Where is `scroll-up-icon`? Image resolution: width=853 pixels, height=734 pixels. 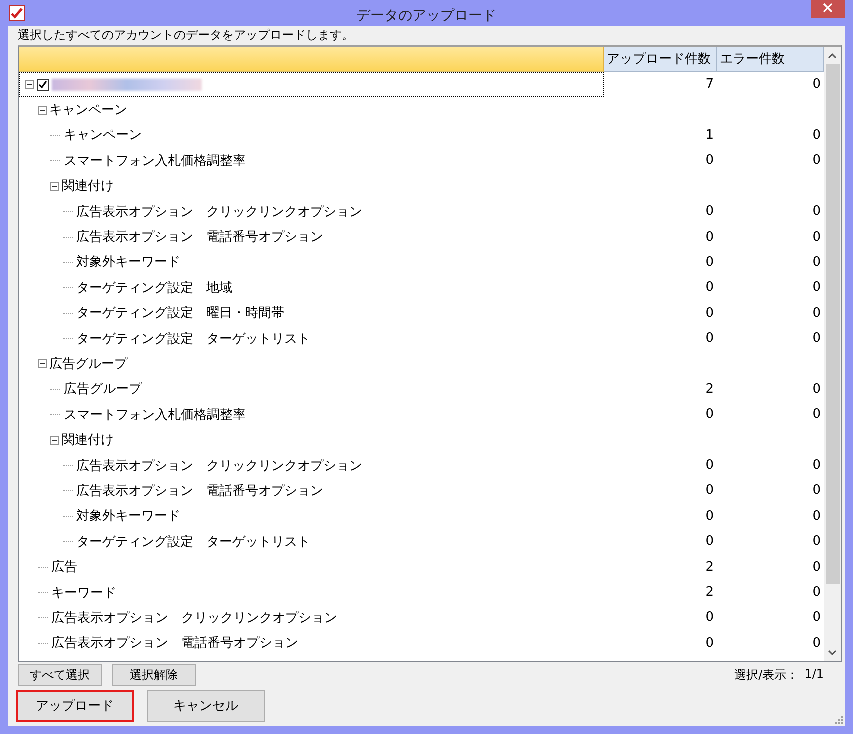
scroll-up-icon is located at coordinates (832, 55).